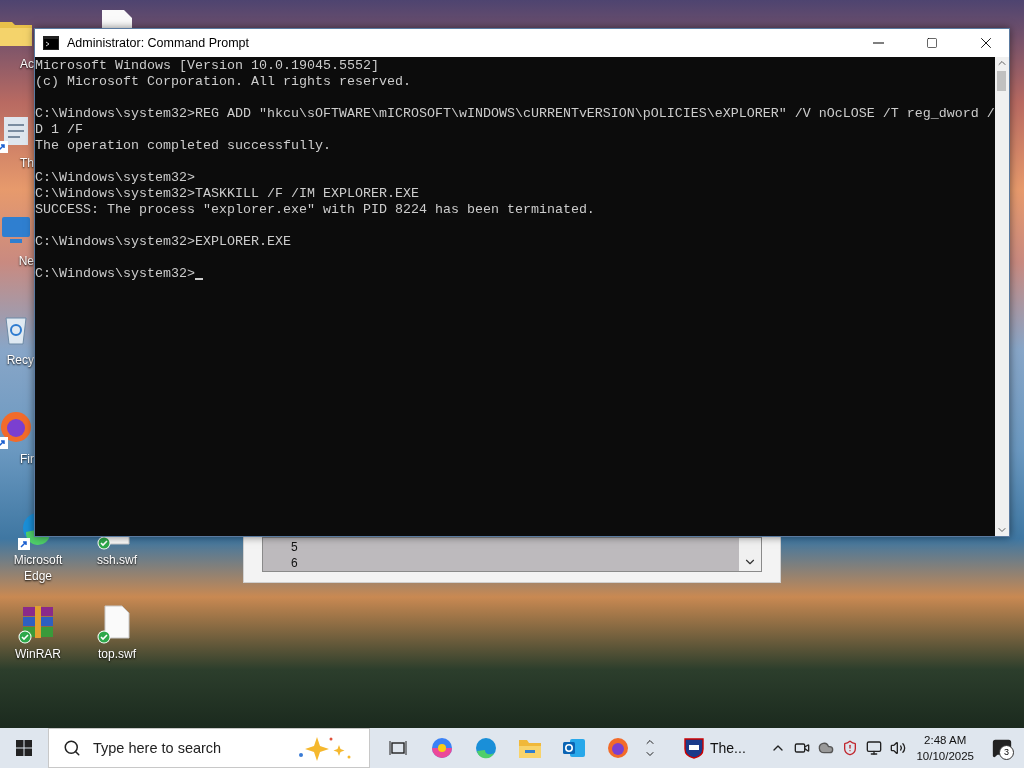 This screenshot has height=768, width=1024. Describe the element at coordinates (38, 568) in the screenshot. I see `desktop-icon-label: Microsoft Edge` at that location.